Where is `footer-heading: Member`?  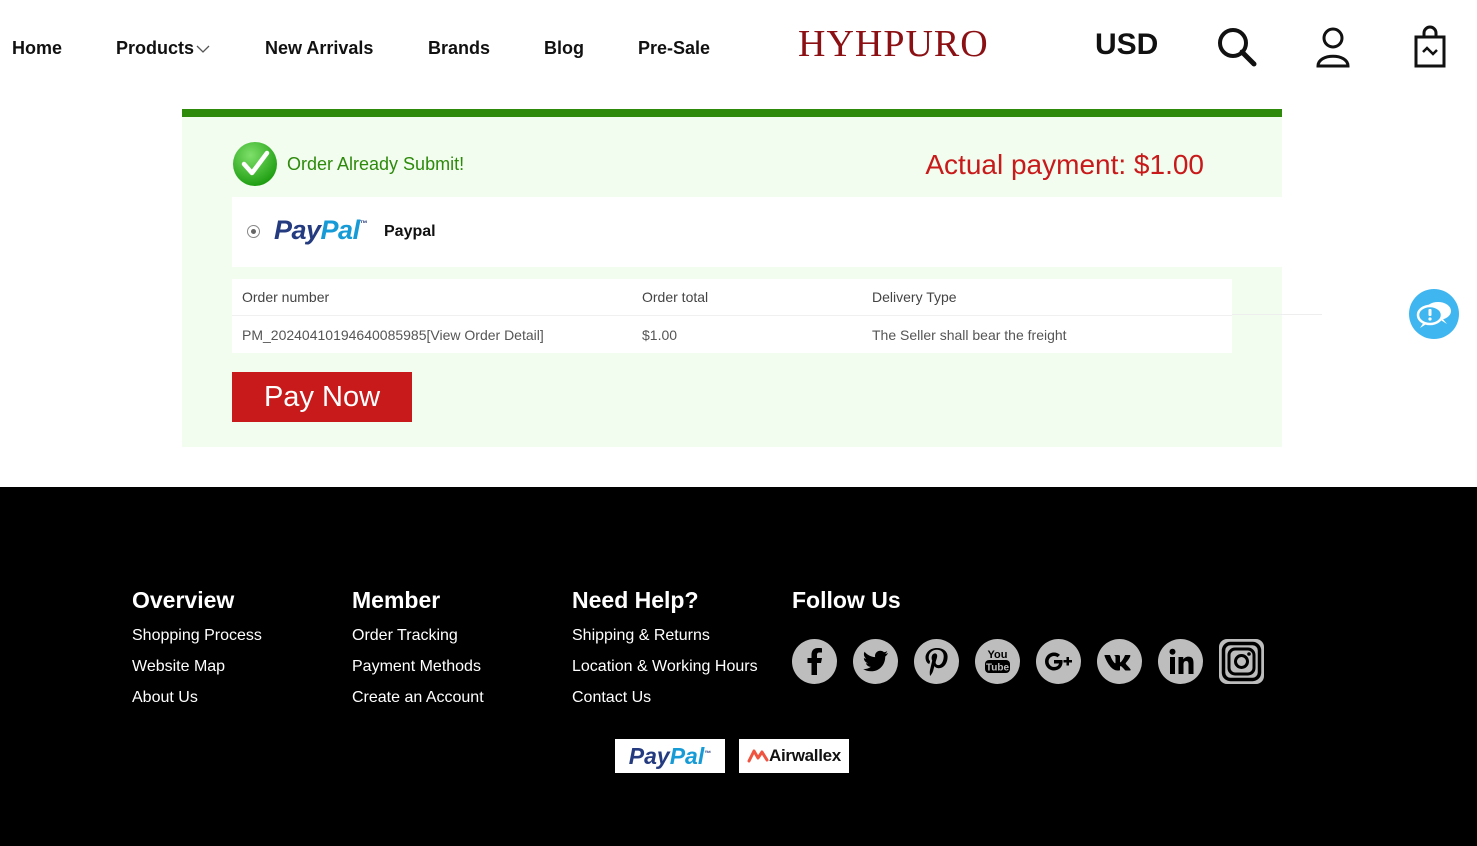
footer-heading: Member is located at coordinates (396, 600).